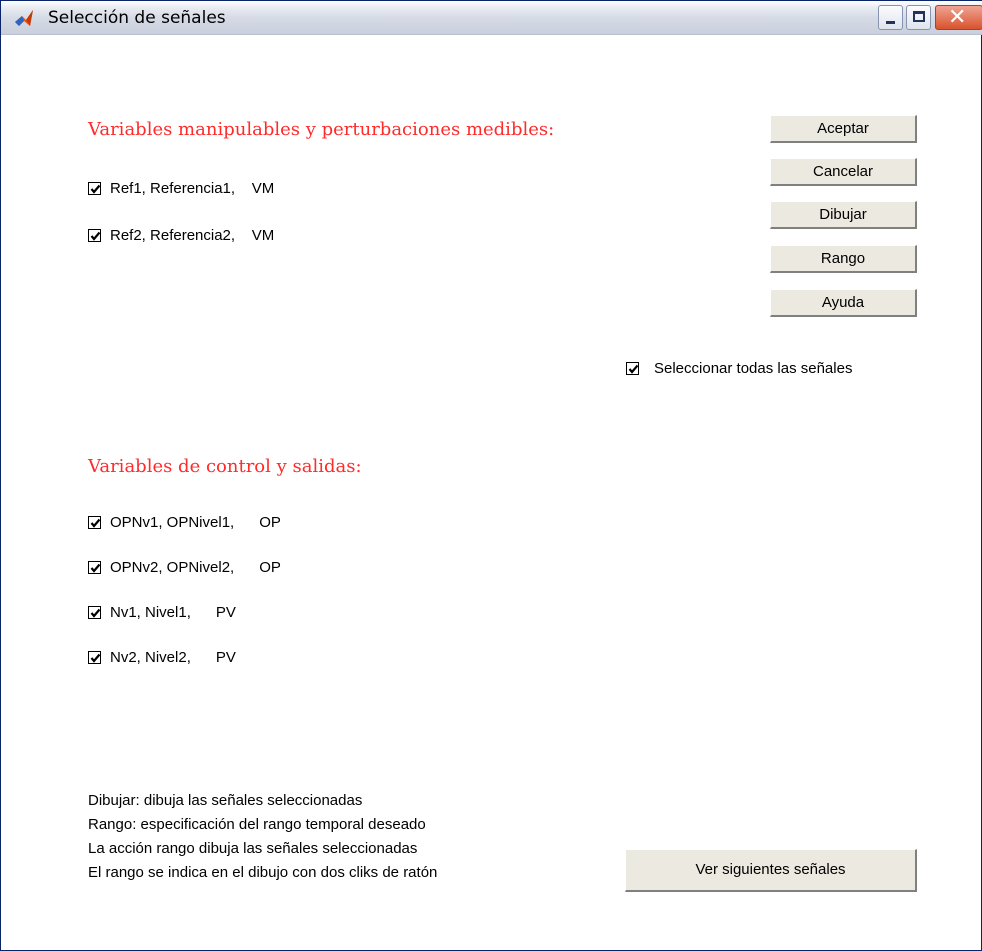 Image resolution: width=982 pixels, height=951 pixels. Describe the element at coordinates (192, 235) in the screenshot. I see `signal-label-ref2: Ref2, Referencia2, VM` at that location.